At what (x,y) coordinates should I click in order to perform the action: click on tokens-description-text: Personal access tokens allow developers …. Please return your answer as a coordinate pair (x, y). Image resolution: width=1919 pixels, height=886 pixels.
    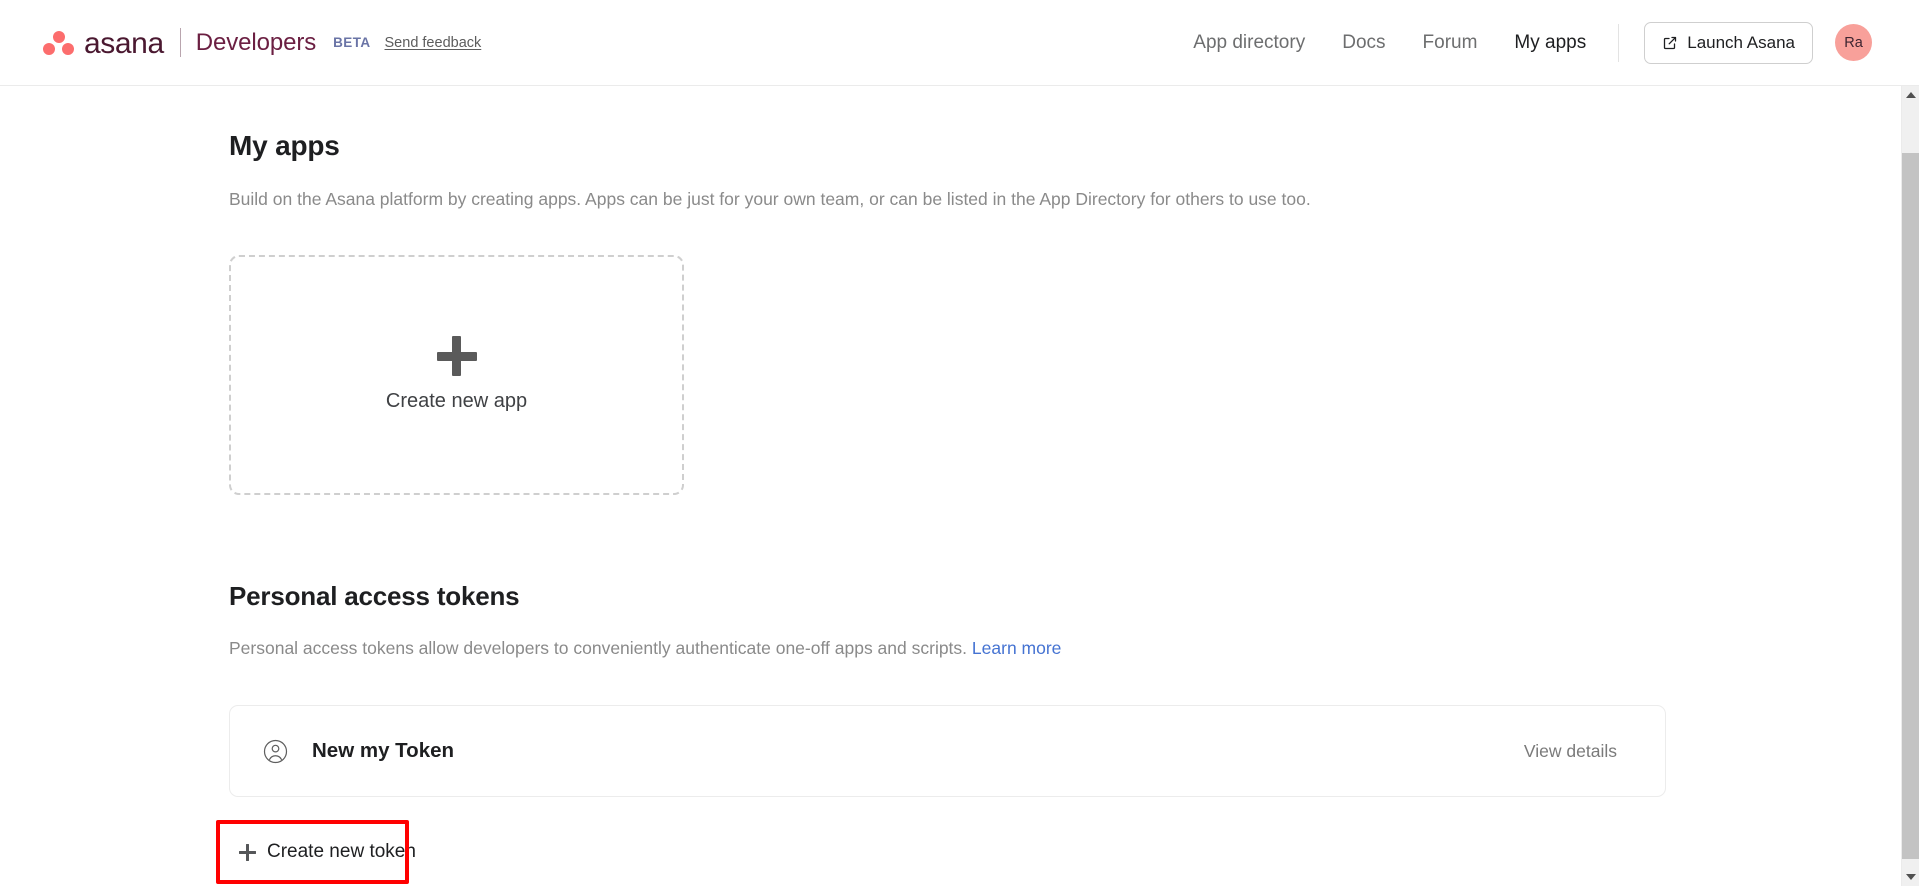
    Looking at the image, I should click on (598, 647).